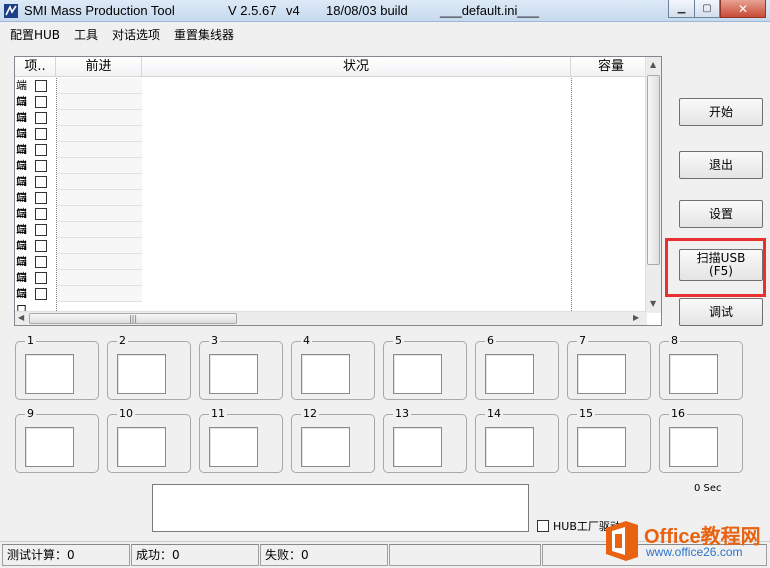  What do you see at coordinates (609, 440) in the screenshot?
I see `port-slot: 15` at bounding box center [609, 440].